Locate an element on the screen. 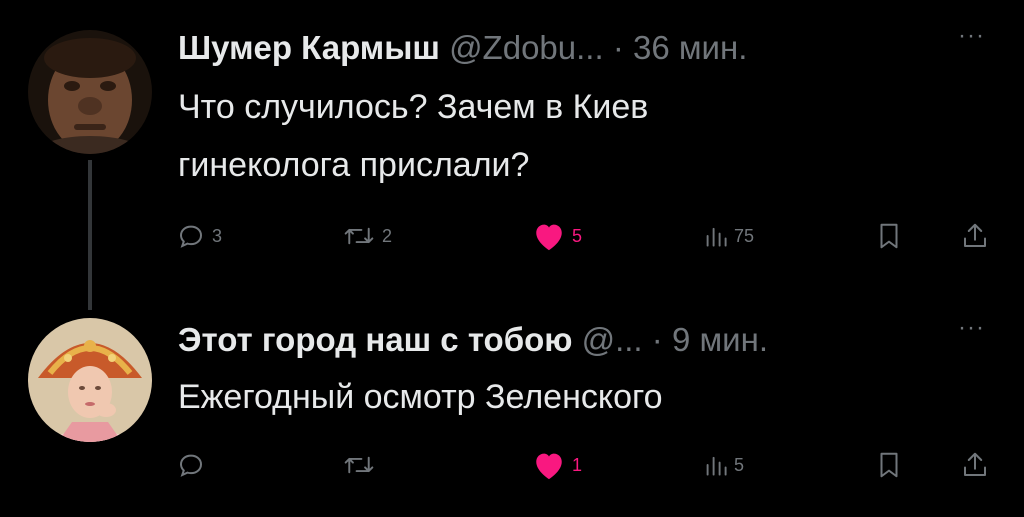  like-button: 5 is located at coordinates (557, 236).